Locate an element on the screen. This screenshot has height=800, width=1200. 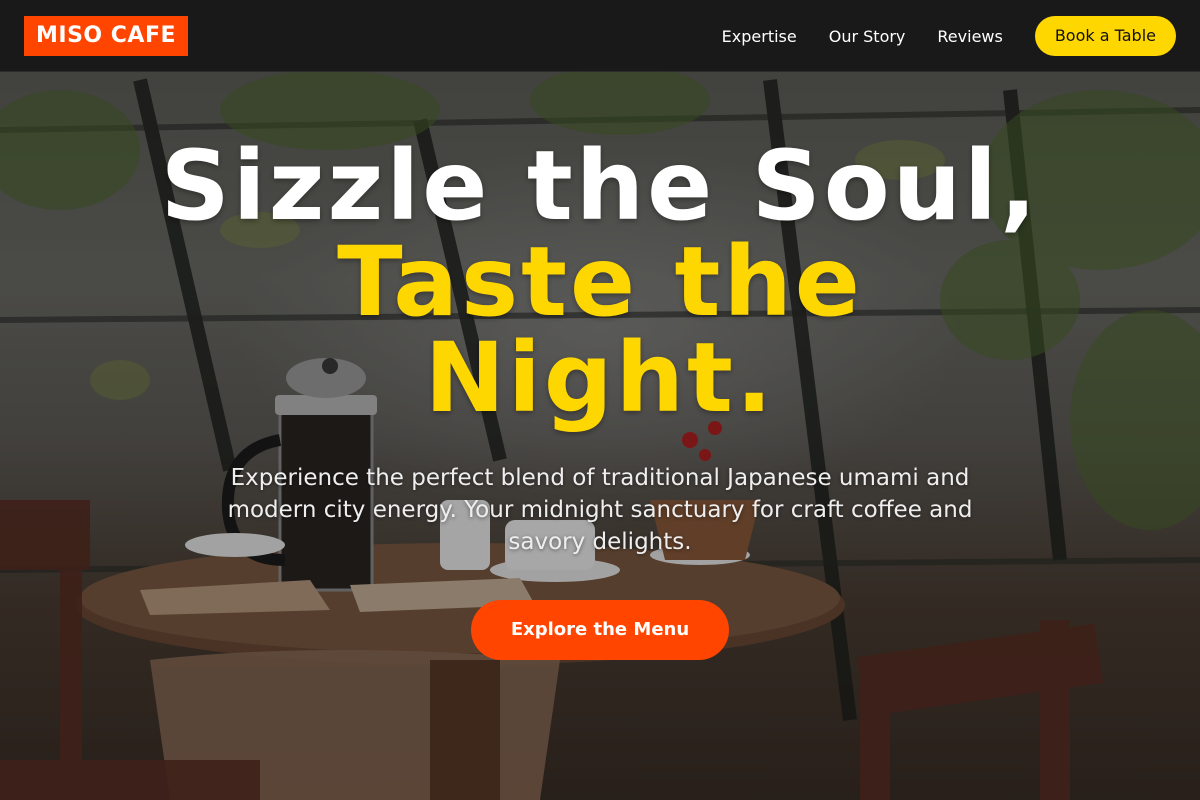
explore-menu-button: Explore the Menu is located at coordinates (600, 630).